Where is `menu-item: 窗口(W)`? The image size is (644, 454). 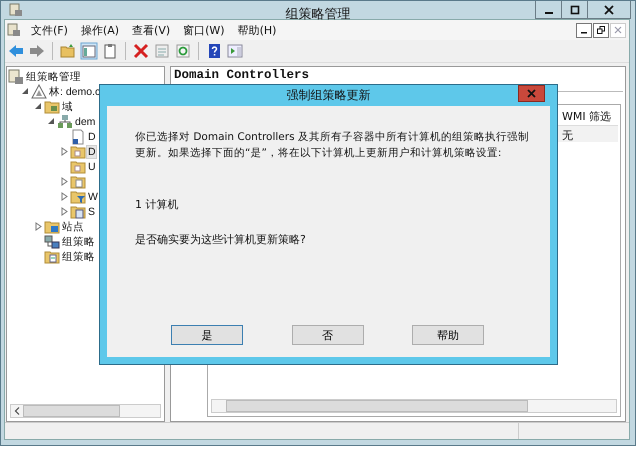
menu-item: 窗口(W) is located at coordinates (204, 30).